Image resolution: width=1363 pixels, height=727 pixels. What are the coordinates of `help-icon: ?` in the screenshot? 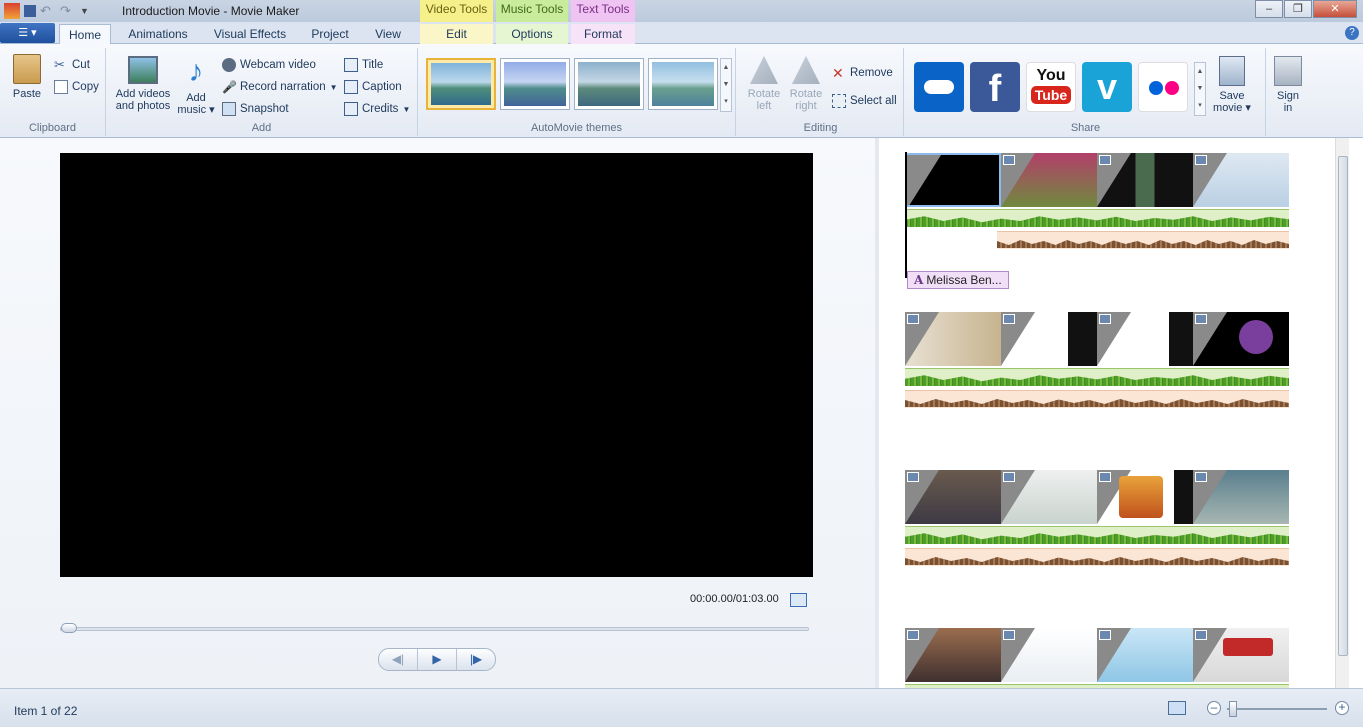 It's located at (1352, 33).